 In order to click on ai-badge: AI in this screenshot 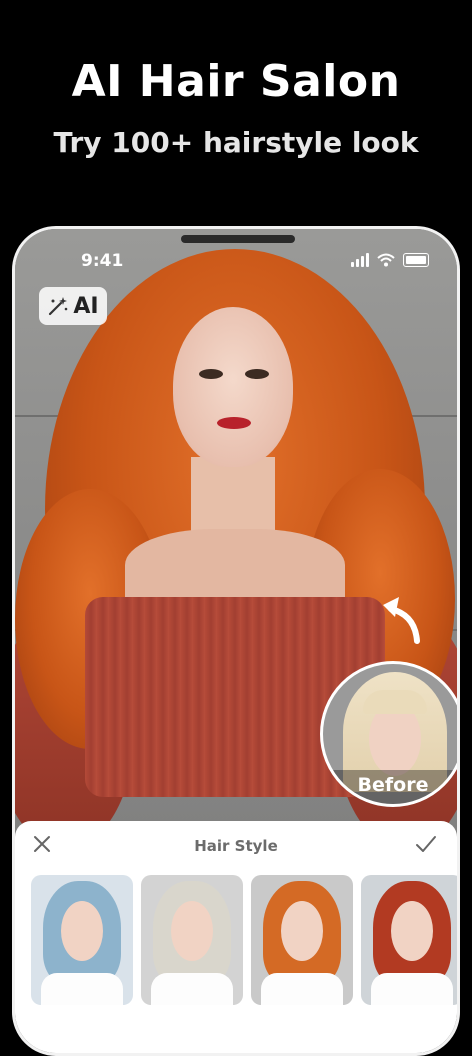, I will do `click(73, 306)`.